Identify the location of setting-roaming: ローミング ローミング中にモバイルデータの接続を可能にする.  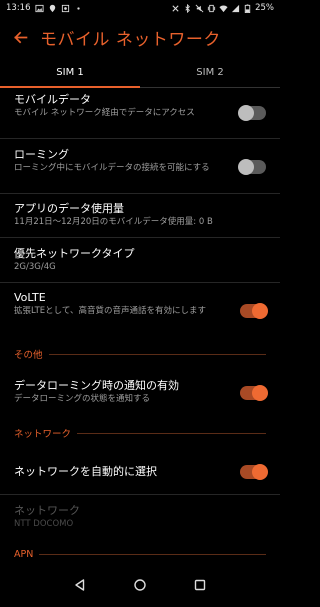
(140, 161).